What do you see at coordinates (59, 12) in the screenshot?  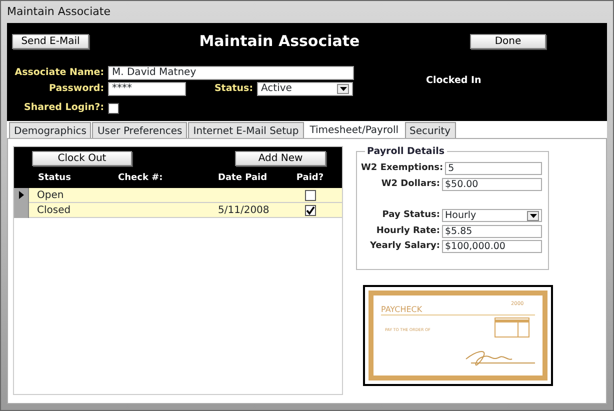 I see `window-title: Maintain Associate` at bounding box center [59, 12].